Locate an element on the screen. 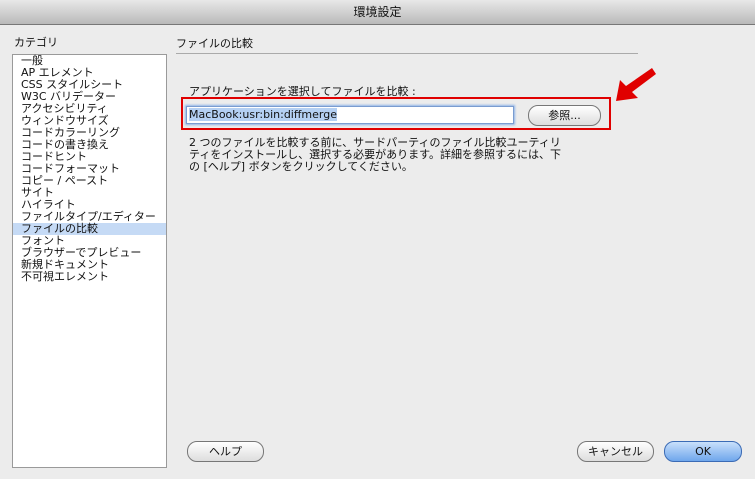  category-label: カテゴリ is located at coordinates (36, 42).